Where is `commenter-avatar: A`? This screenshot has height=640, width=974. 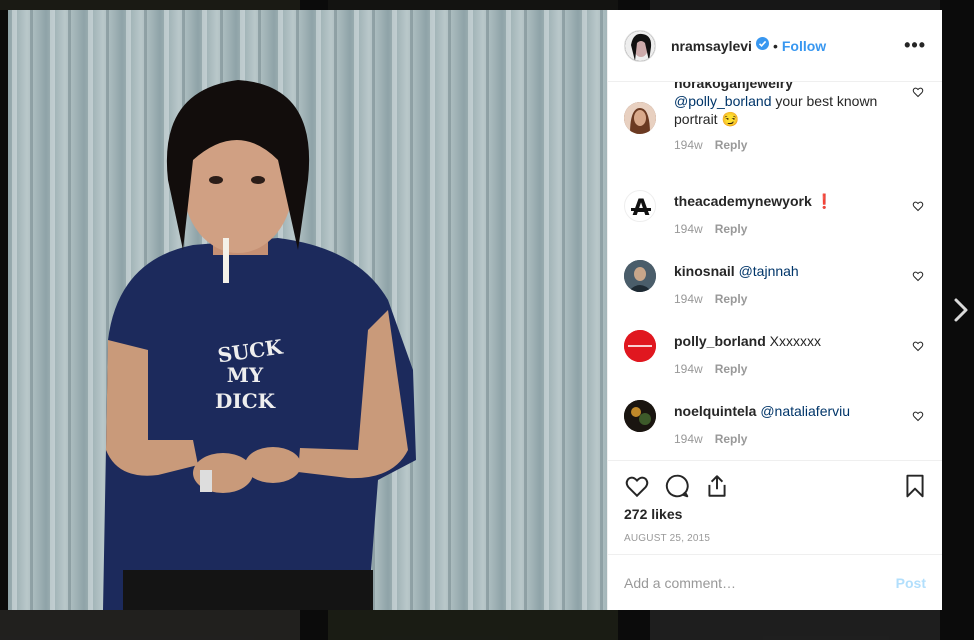
commenter-avatar: A is located at coordinates (640, 206).